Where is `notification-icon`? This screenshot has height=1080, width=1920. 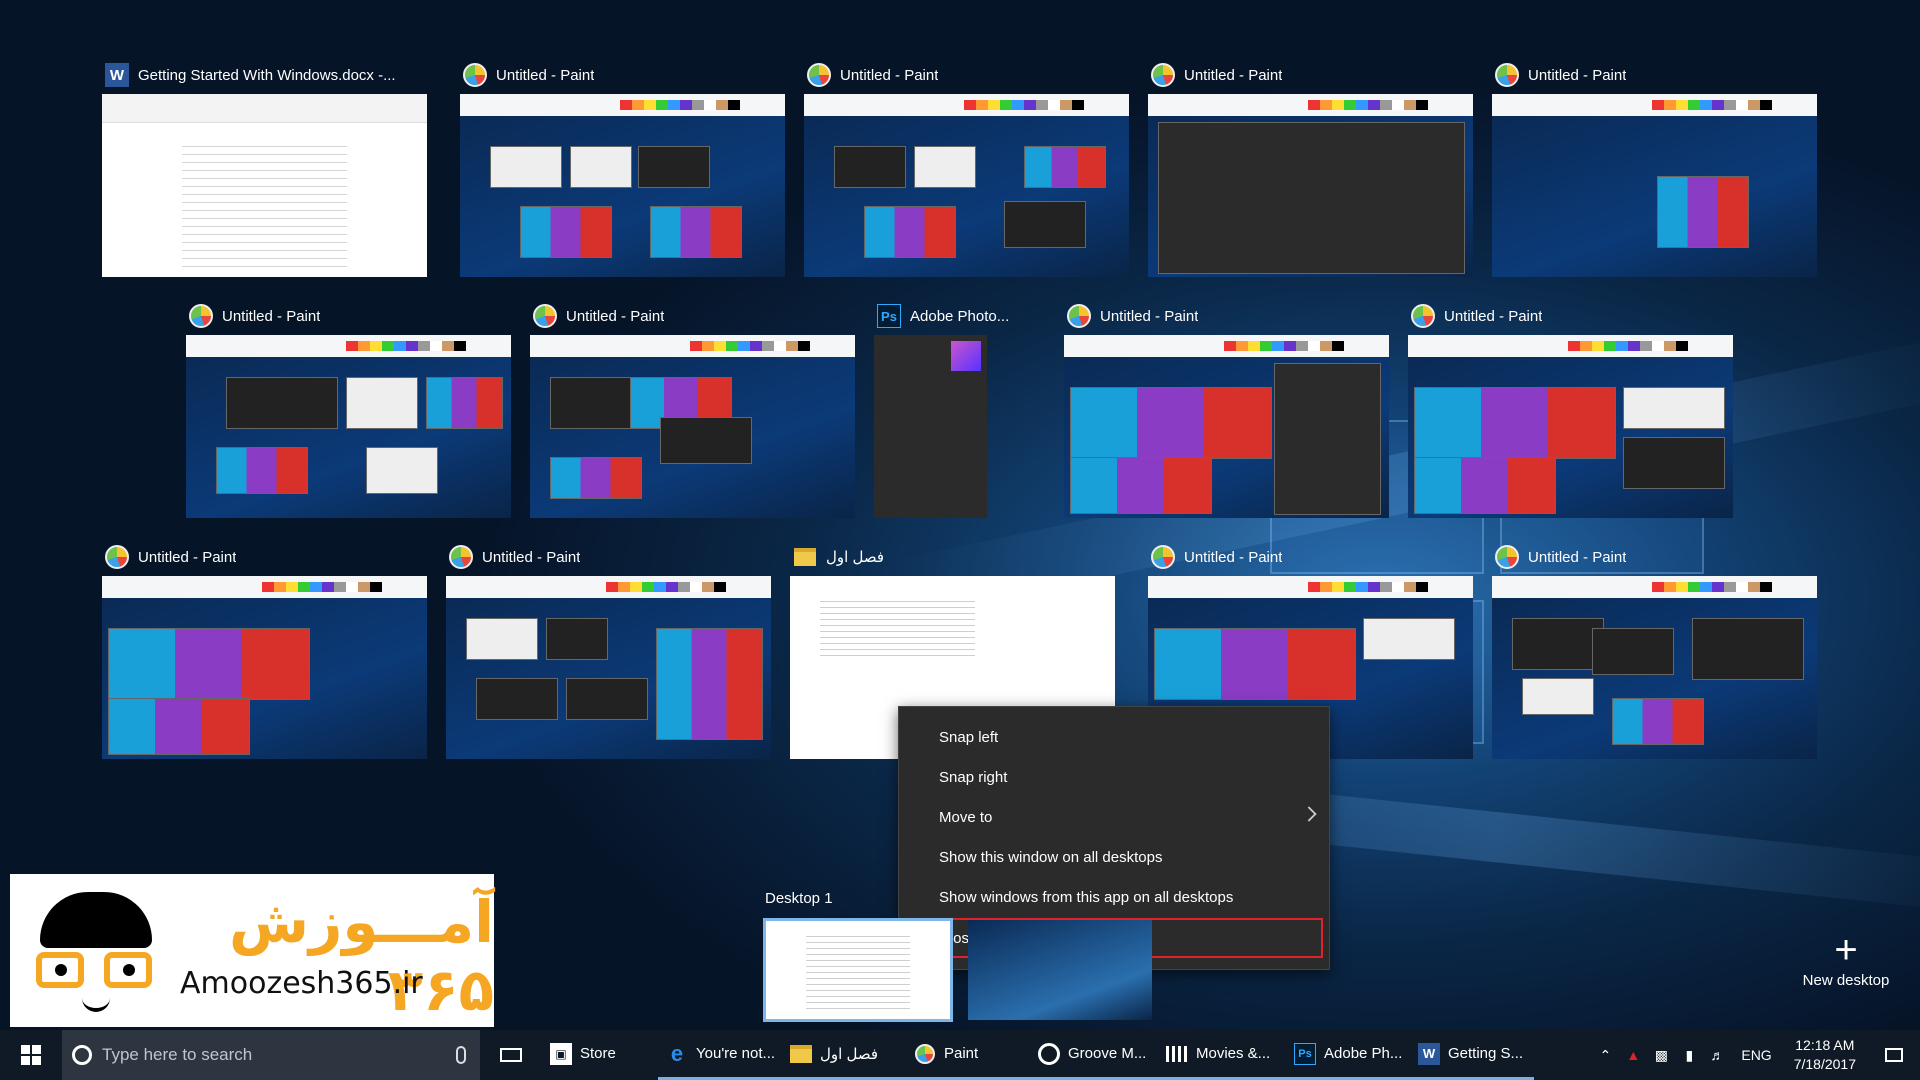 notification-icon is located at coordinates (1894, 1055).